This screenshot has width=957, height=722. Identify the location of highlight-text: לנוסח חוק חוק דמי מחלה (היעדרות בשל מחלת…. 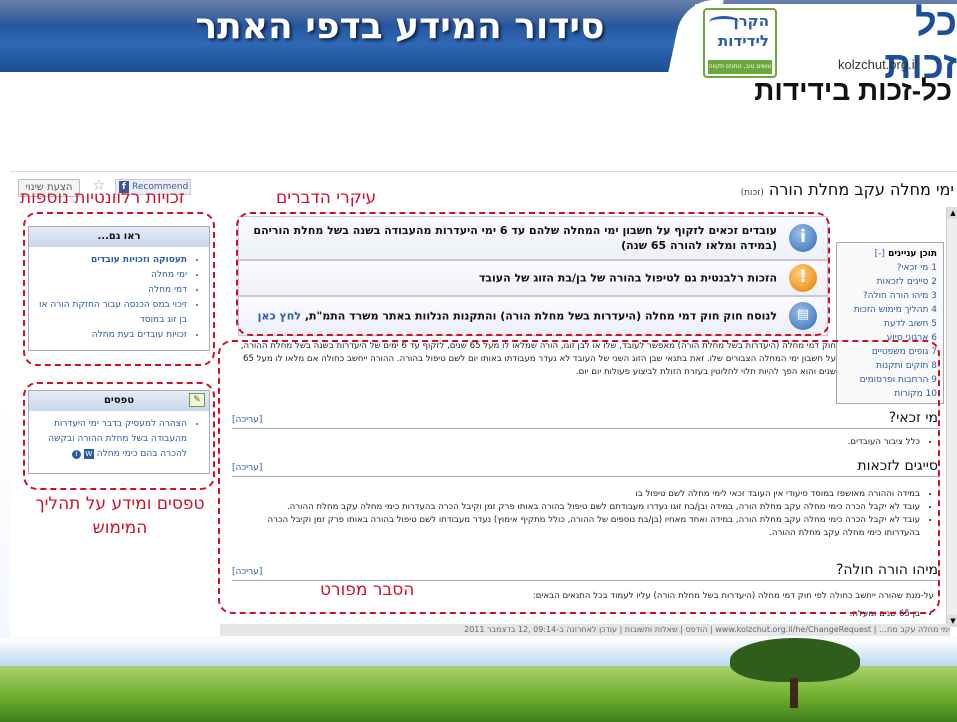
(511, 316).